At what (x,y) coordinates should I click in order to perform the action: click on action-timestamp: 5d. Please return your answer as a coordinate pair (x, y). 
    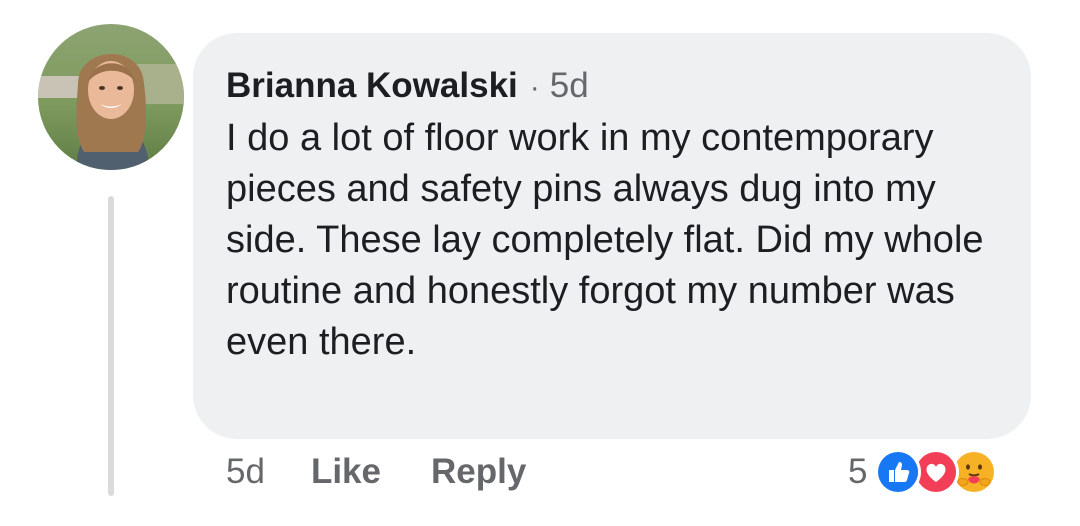
    Looking at the image, I should click on (245, 472).